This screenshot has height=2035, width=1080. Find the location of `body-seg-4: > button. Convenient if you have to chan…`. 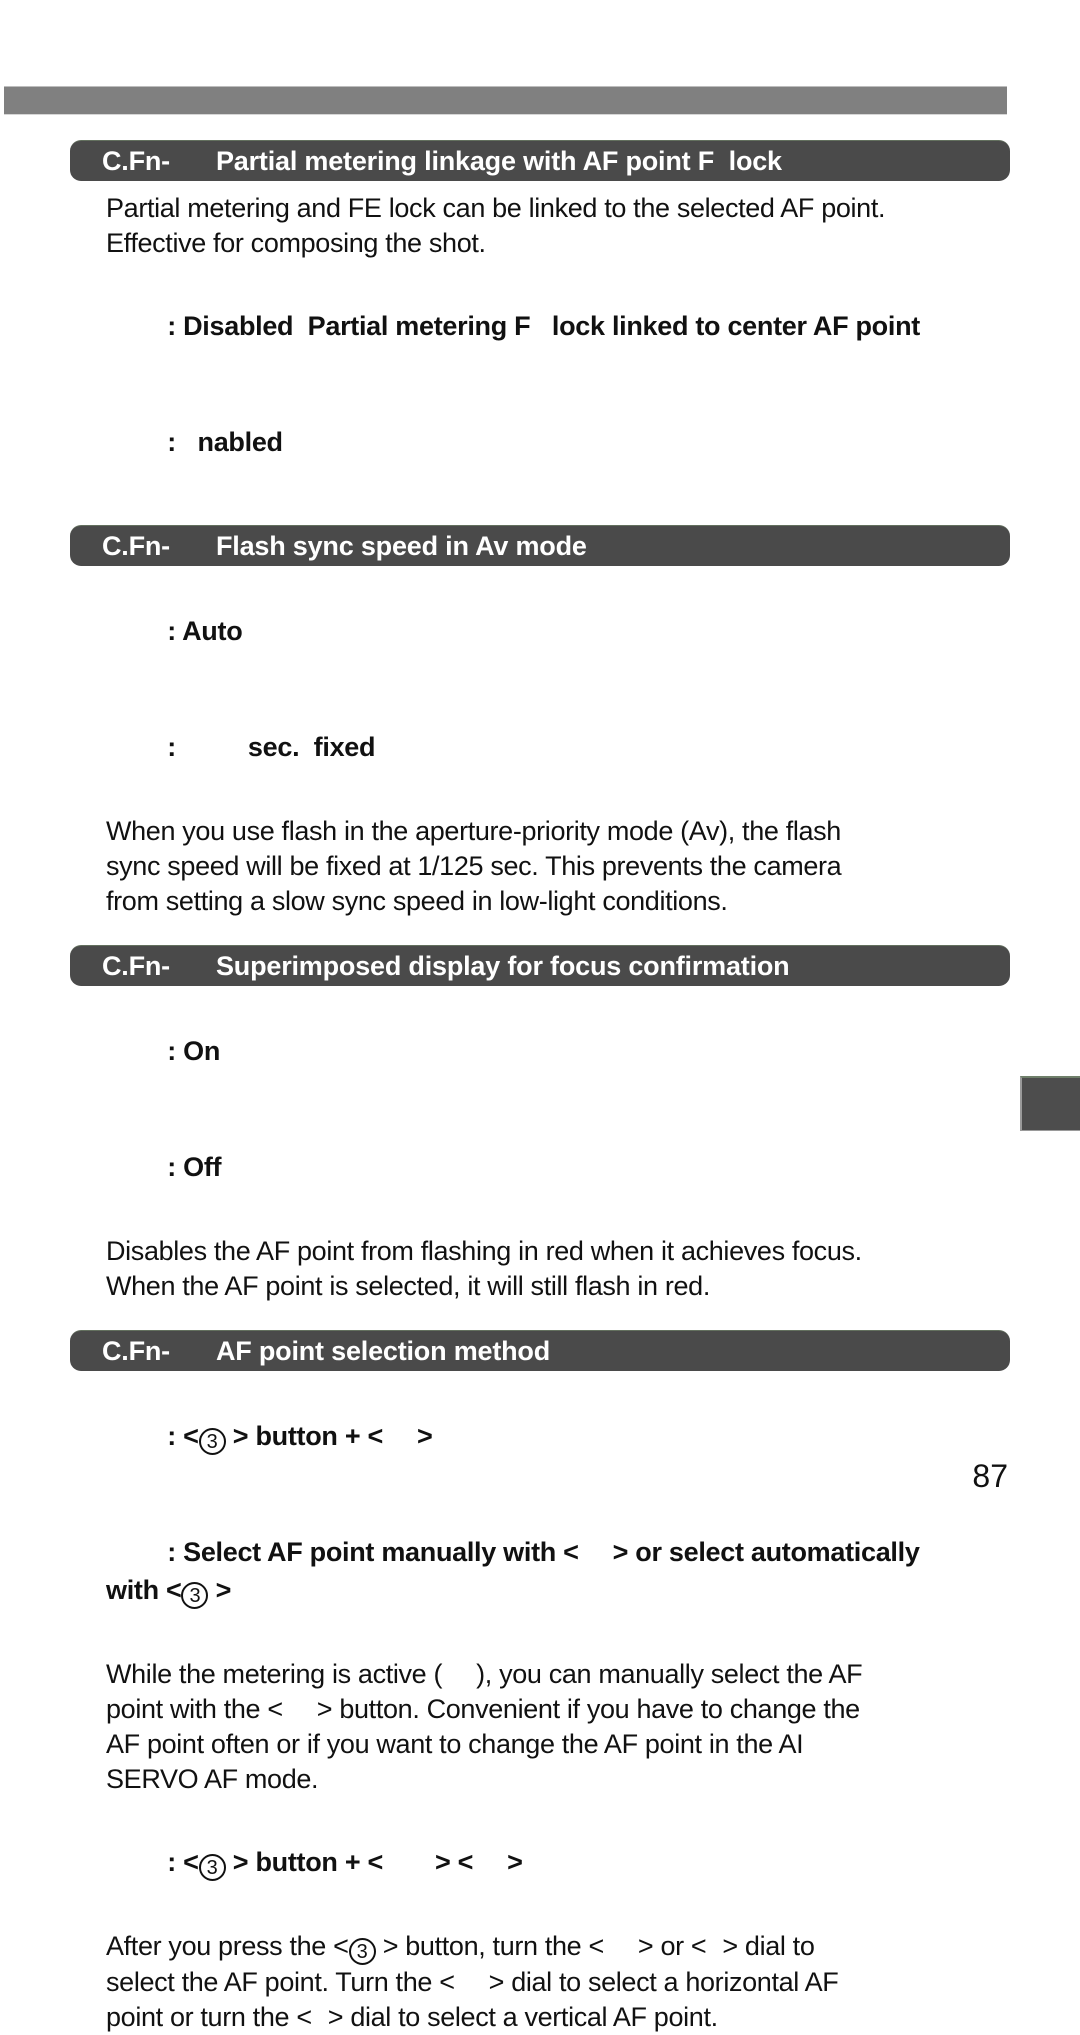

body-seg-4: > button. Convenient if you have to chan… is located at coordinates (588, 1709).